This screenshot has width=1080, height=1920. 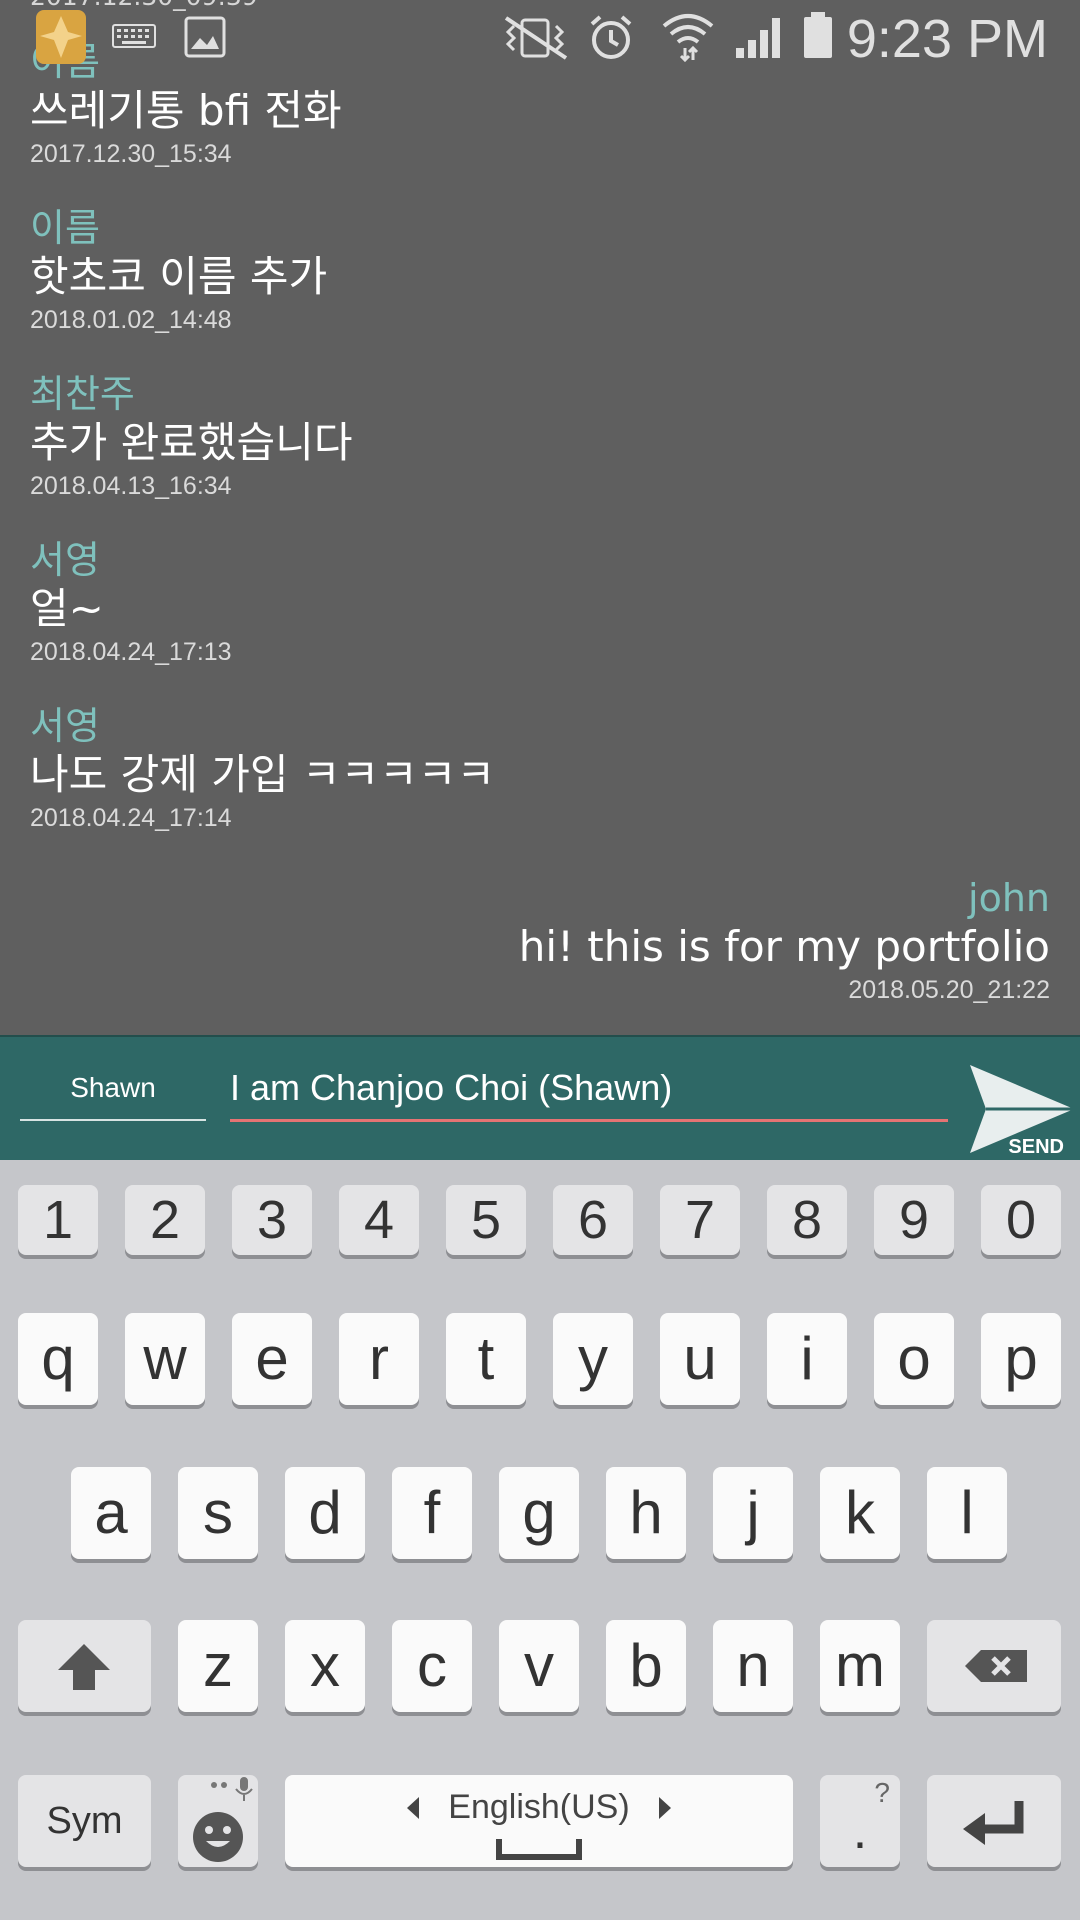 I want to click on key-9: 9, so click(x=914, y=1220).